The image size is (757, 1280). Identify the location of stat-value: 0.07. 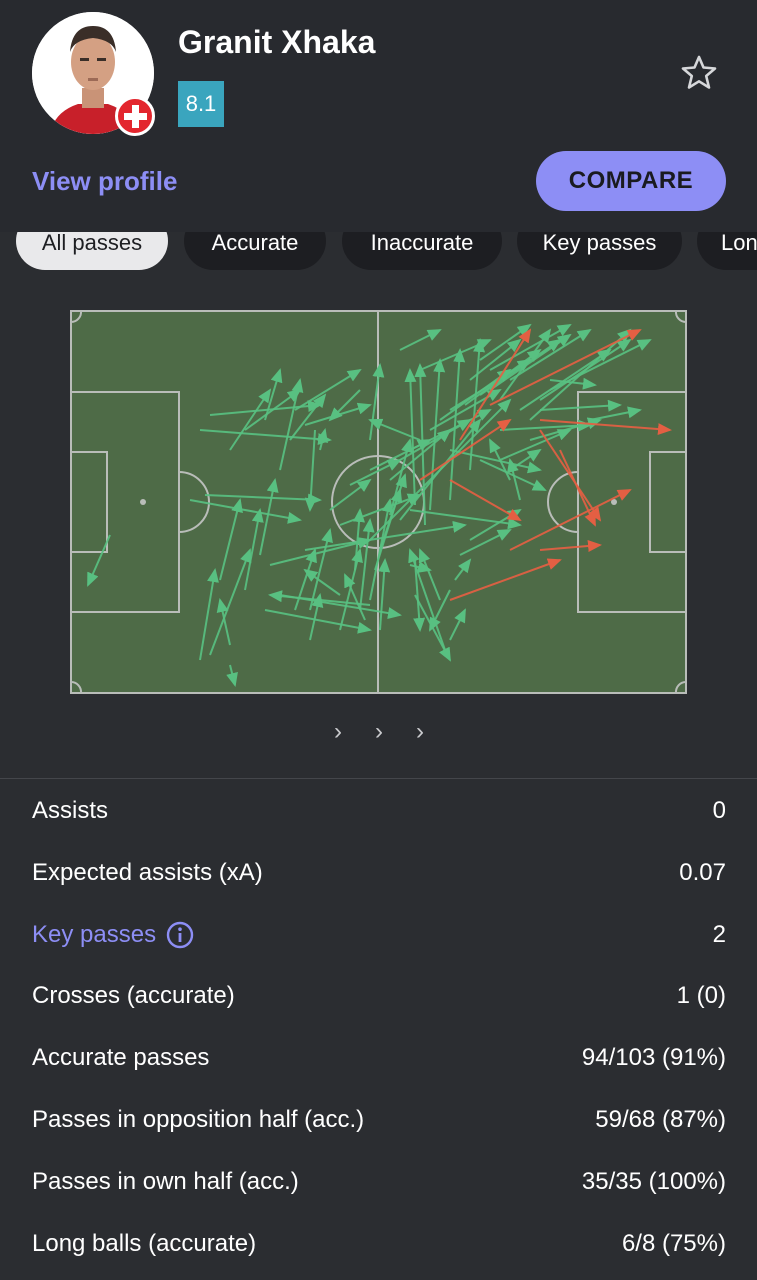
(702, 872).